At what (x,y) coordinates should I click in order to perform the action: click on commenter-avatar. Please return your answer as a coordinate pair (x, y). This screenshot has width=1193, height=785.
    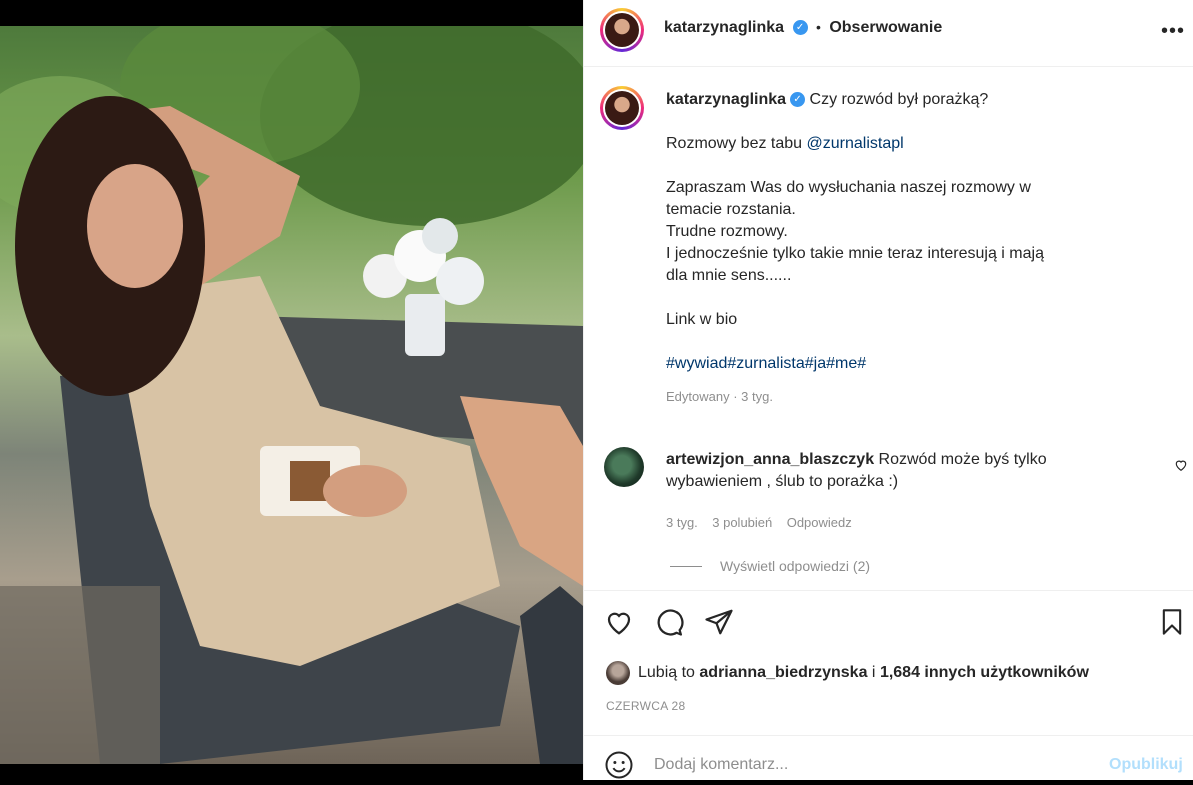
    Looking at the image, I should click on (624, 467).